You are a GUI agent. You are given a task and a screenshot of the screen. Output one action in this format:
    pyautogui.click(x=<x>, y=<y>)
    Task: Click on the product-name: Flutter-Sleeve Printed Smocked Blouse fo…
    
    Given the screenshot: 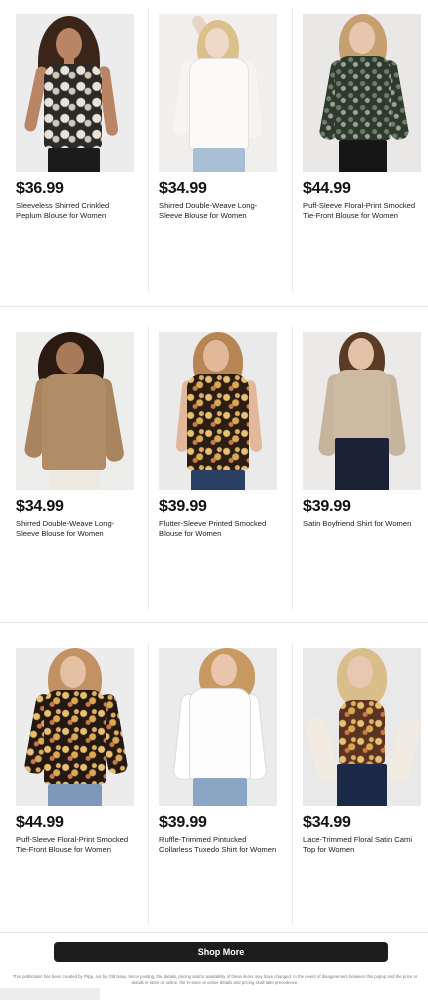 What is the action you would take?
    pyautogui.click(x=219, y=529)
    